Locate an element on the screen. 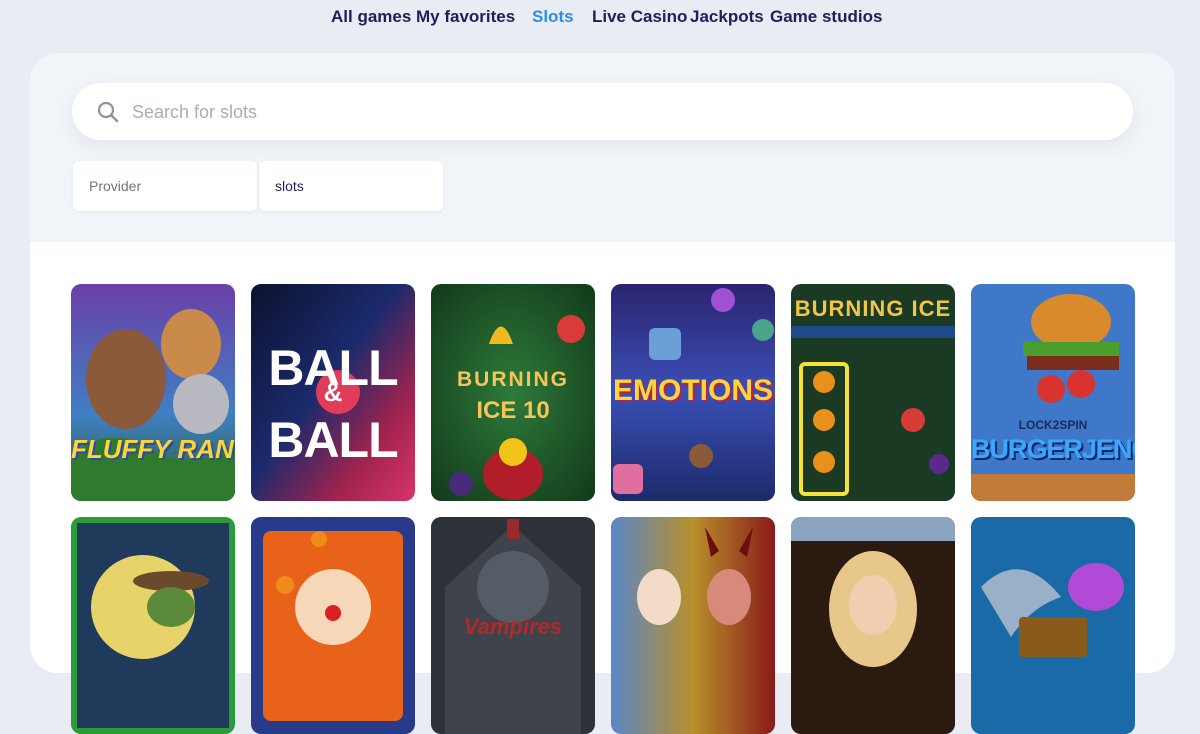  nav-jackpots: Jackpots is located at coordinates (727, 17).